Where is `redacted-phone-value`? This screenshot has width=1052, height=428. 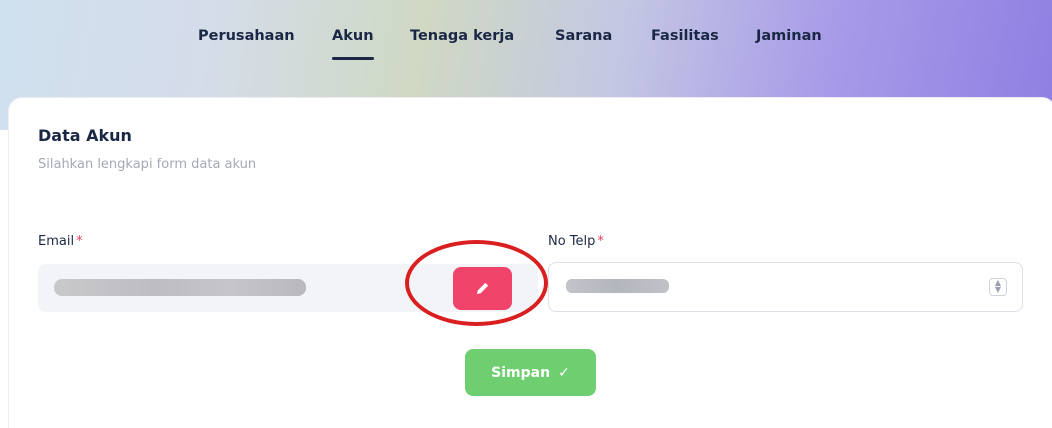 redacted-phone-value is located at coordinates (617, 286).